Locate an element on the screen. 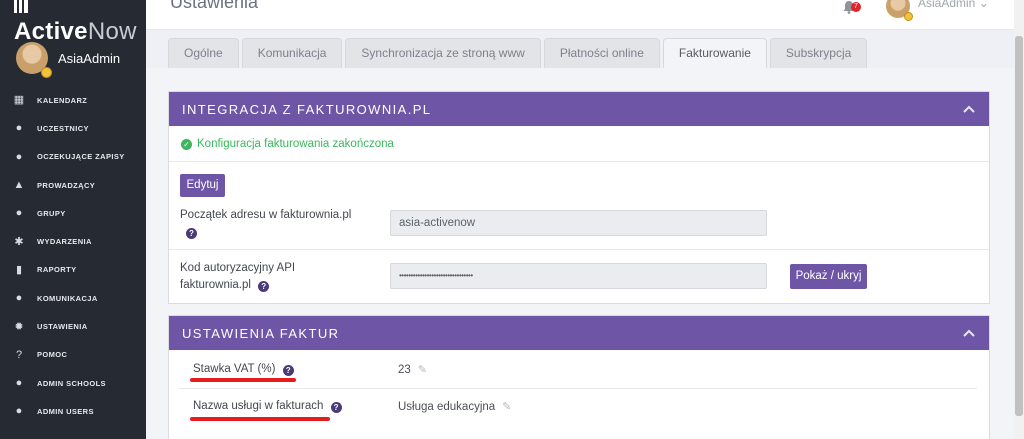  invoice-panel-title: USTAWIENIA FAKTUR is located at coordinates (261, 333).